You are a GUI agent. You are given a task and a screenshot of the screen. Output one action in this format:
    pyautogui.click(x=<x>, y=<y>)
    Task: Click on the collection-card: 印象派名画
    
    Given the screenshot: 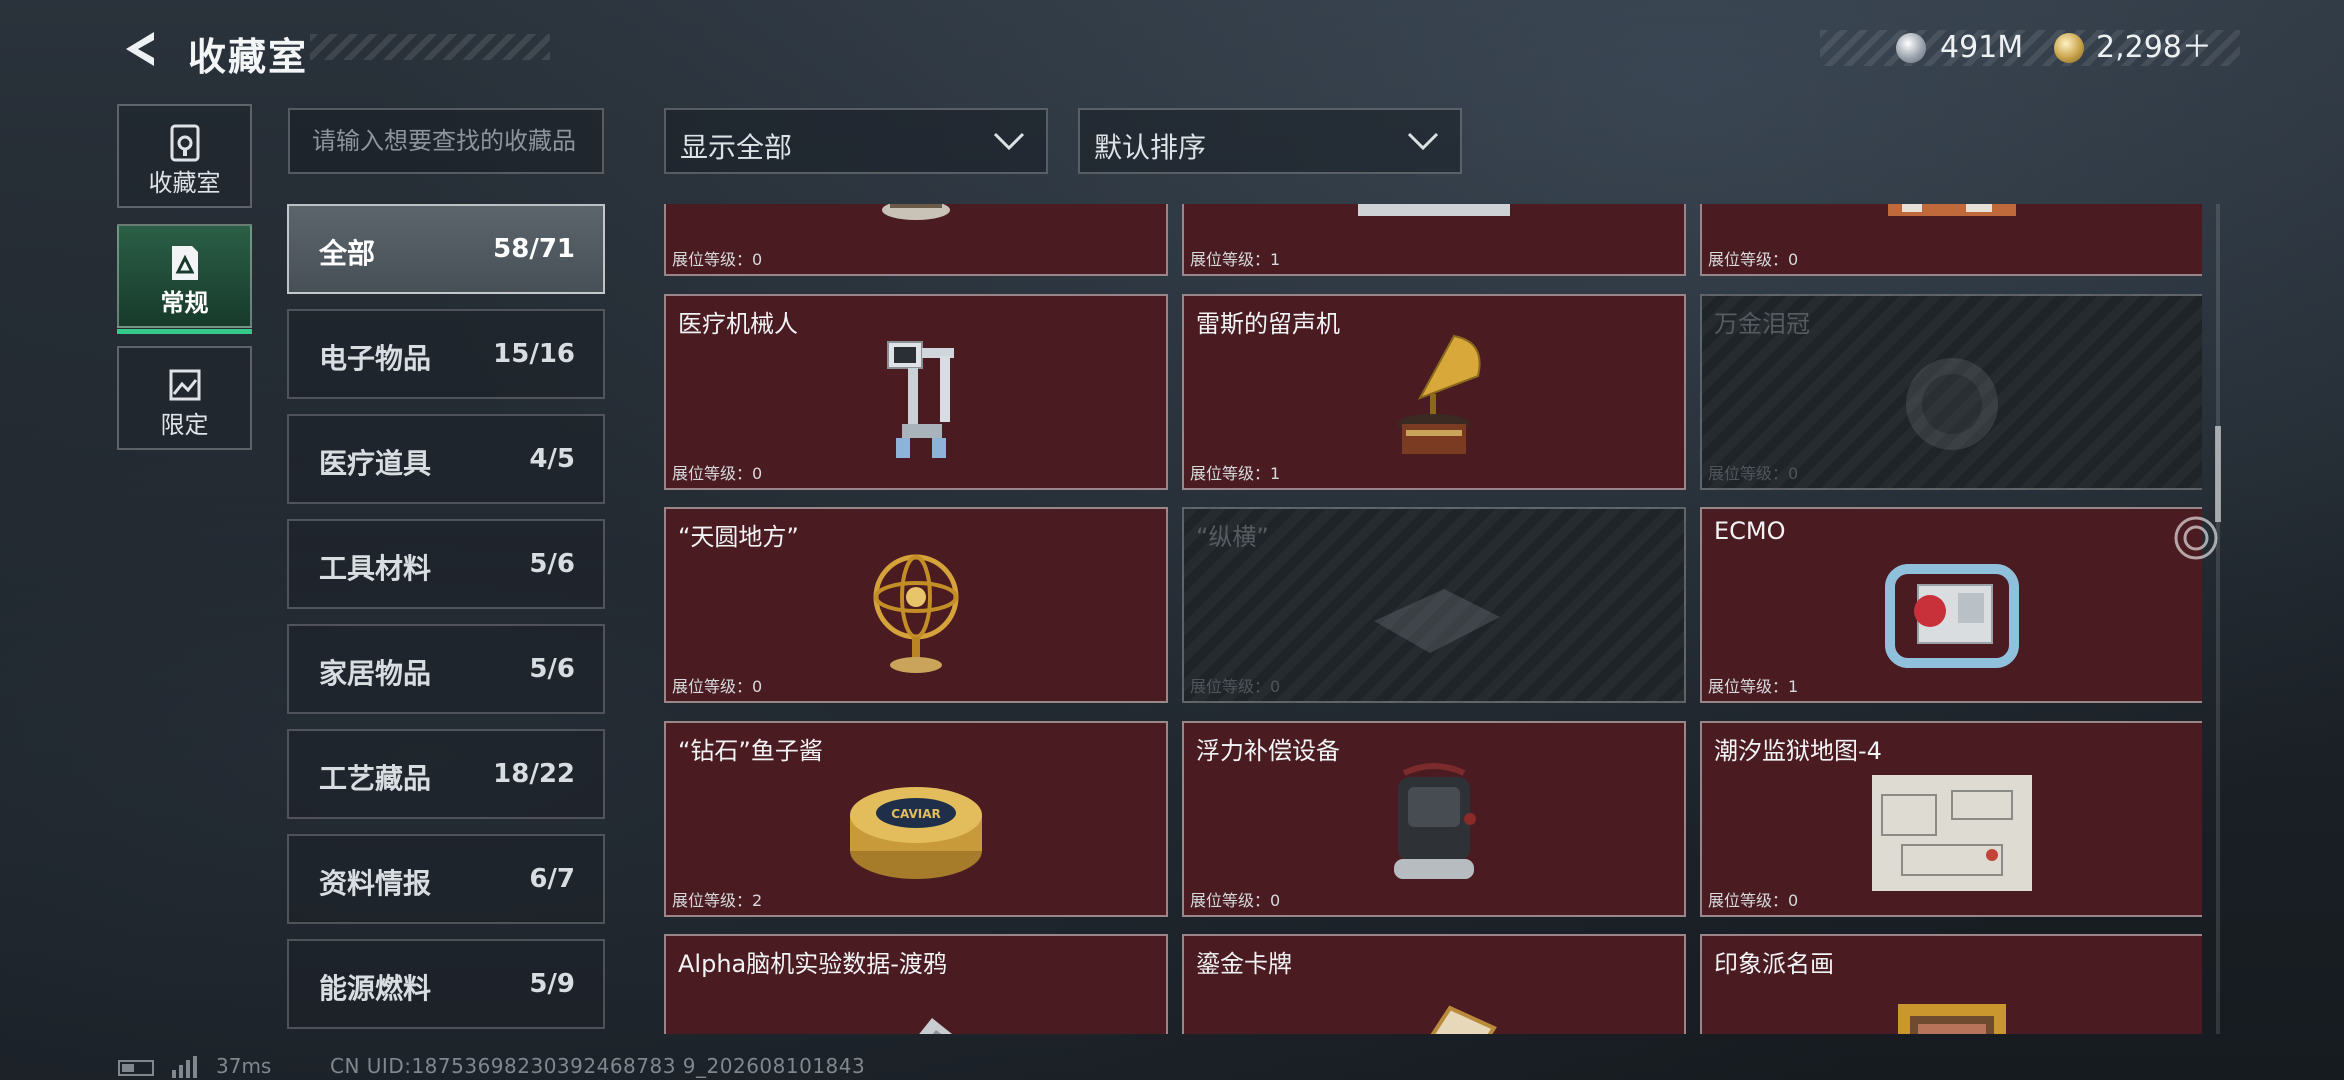 What is the action you would take?
    pyautogui.click(x=1951, y=984)
    